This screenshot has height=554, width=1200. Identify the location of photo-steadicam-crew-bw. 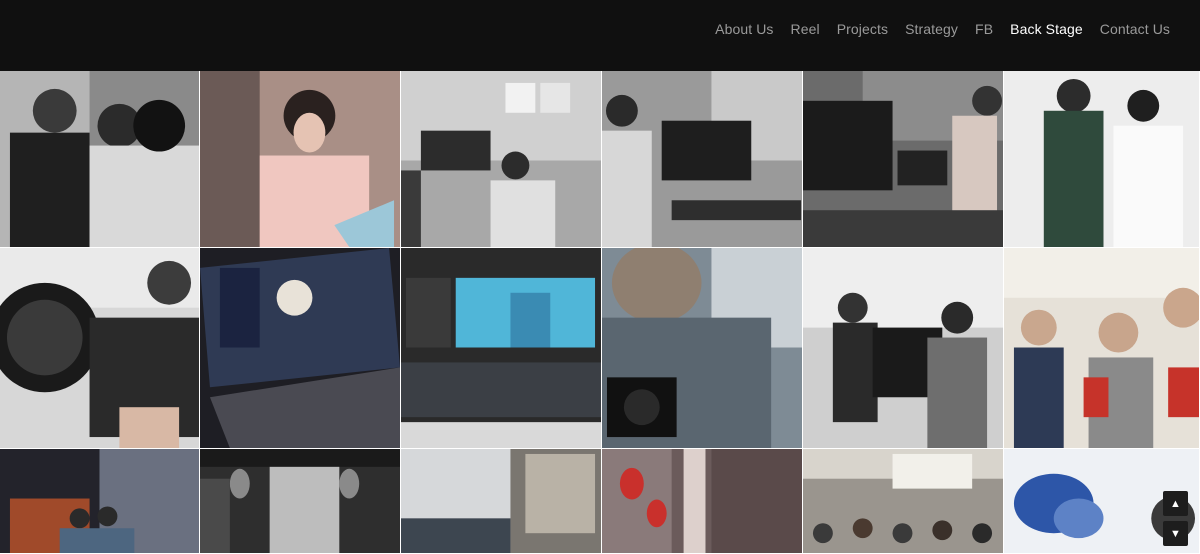
(903, 348).